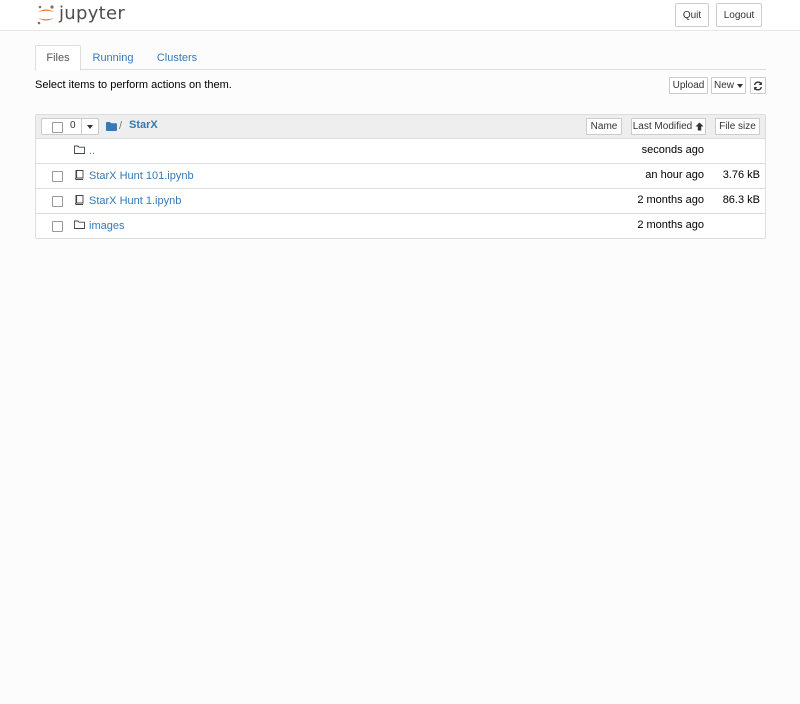  What do you see at coordinates (739, 15) in the screenshot?
I see `logout-button: Logout` at bounding box center [739, 15].